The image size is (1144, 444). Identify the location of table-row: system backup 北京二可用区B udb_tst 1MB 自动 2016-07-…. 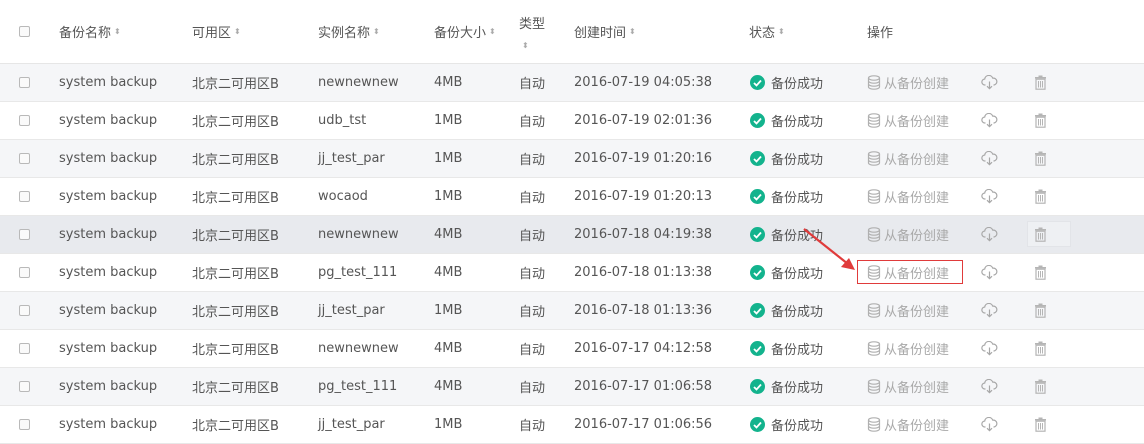
(572, 121).